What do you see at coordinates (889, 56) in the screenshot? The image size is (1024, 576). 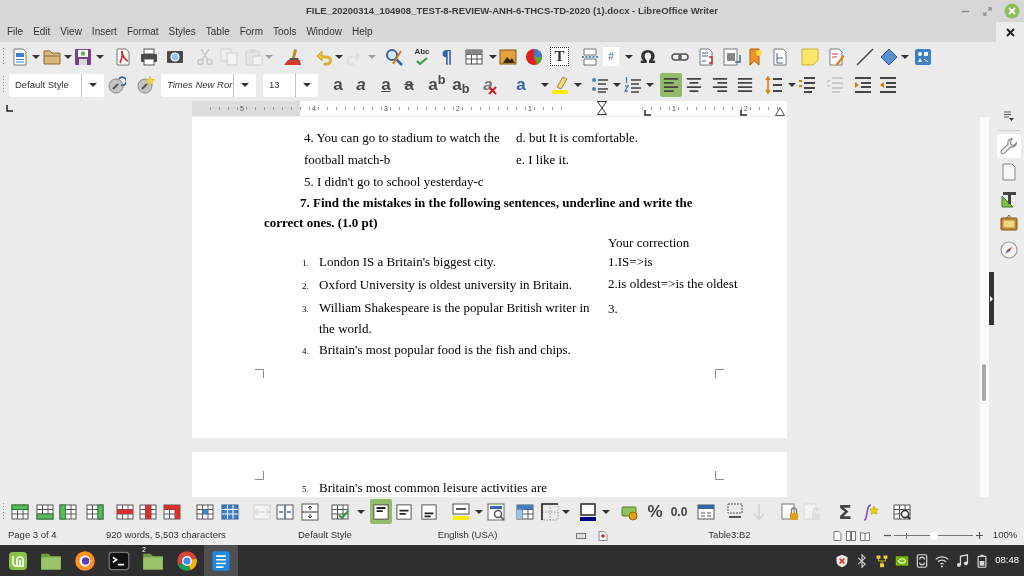 I see `diamond-icon` at bounding box center [889, 56].